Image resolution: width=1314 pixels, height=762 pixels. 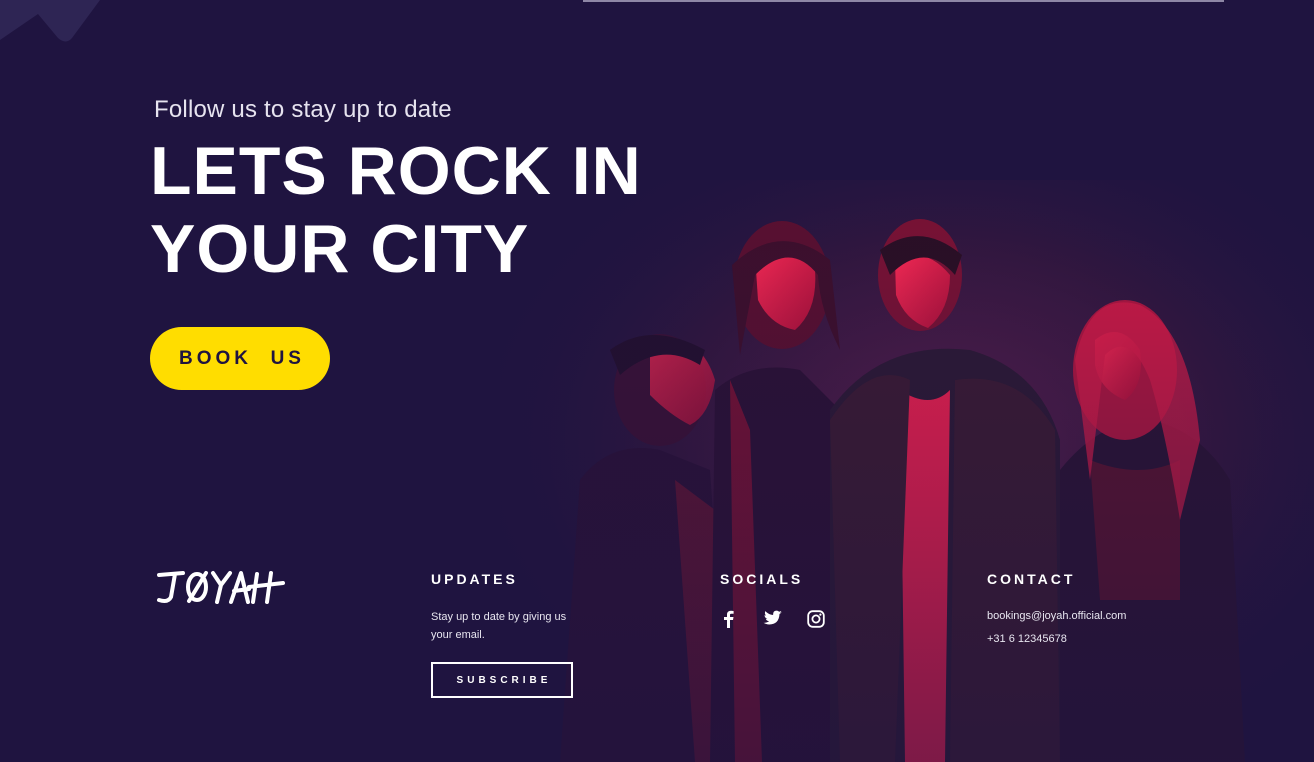 I want to click on updates-description: Stay up to date by giving us your email., so click(x=499, y=626).